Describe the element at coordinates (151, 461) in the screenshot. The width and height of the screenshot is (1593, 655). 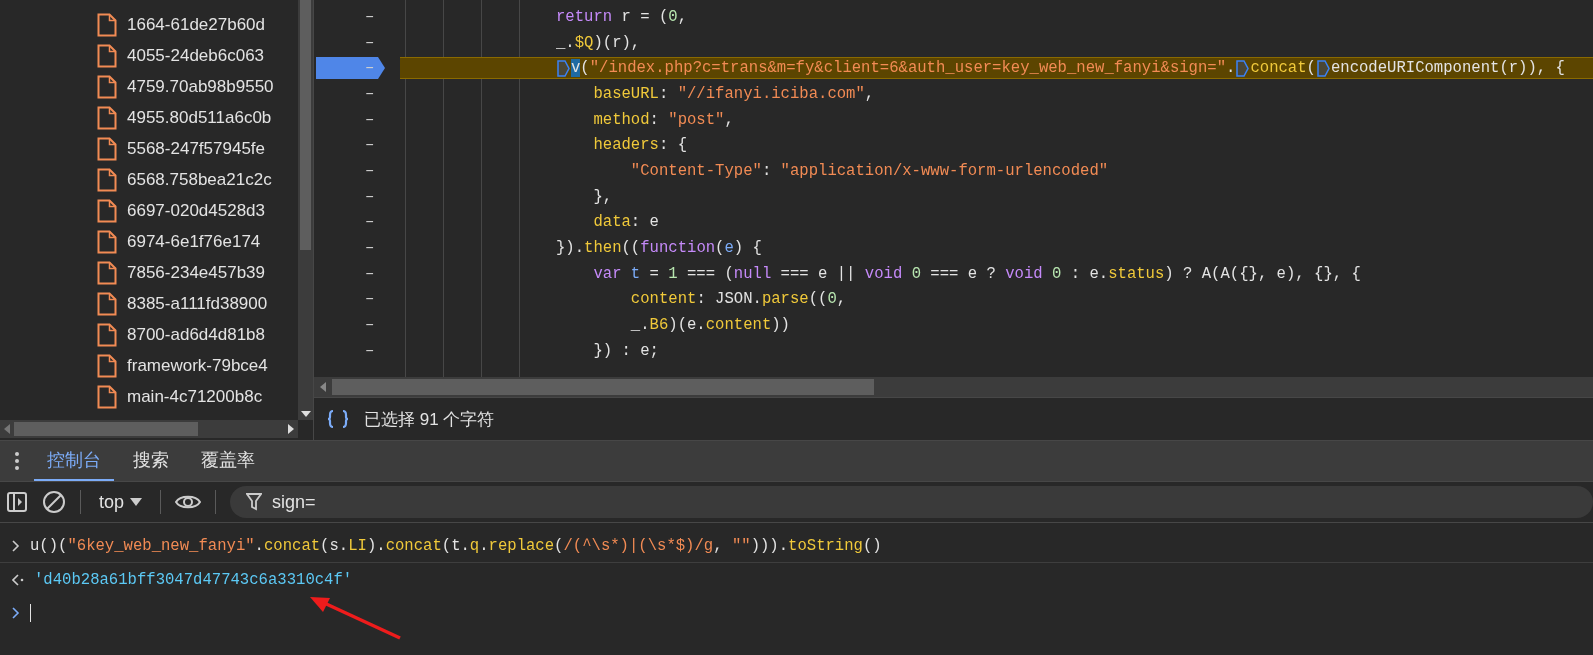
I see `drawer-tab: 搜索` at that location.